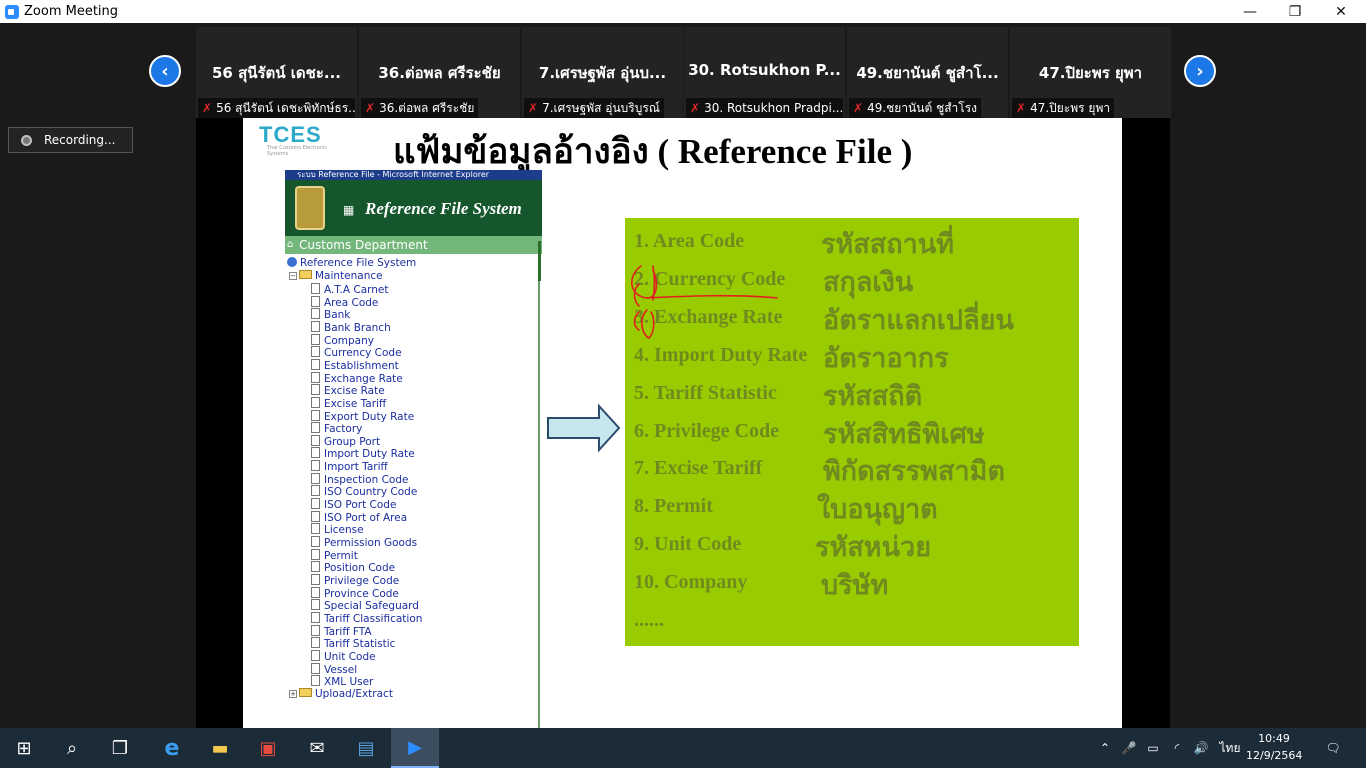  I want to click on panel-item-english: 7. Excise Tariff, so click(698, 468).